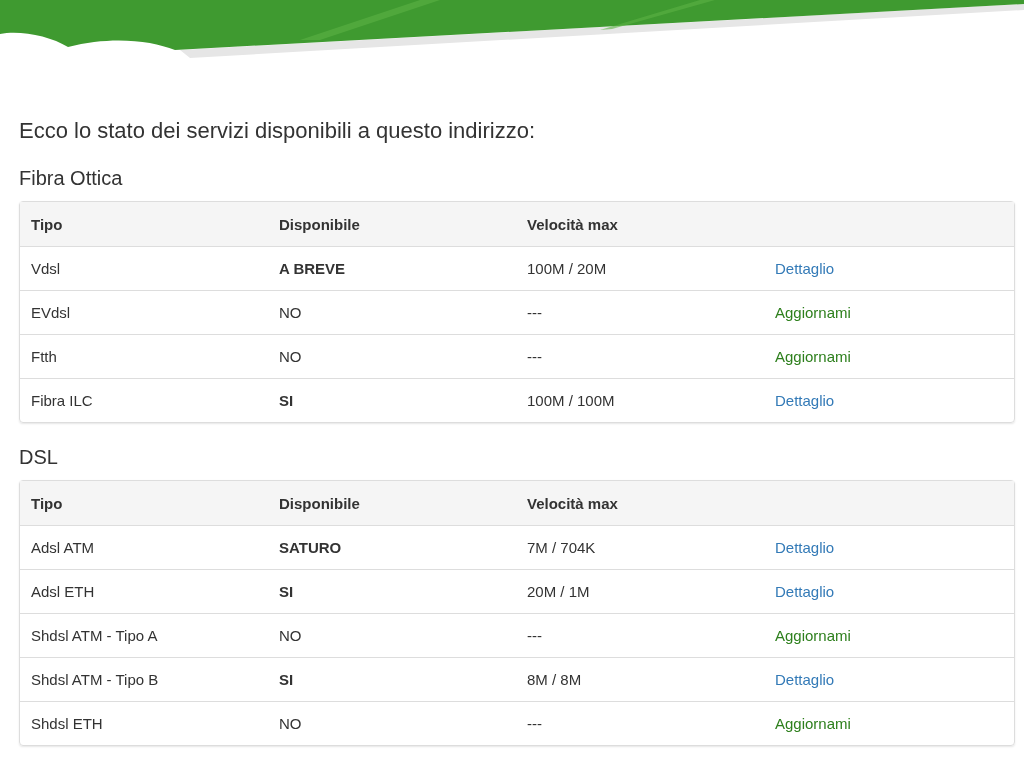 Image resolution: width=1024 pixels, height=757 pixels. I want to click on table-cell-text: 7M / 704K, so click(561, 548).